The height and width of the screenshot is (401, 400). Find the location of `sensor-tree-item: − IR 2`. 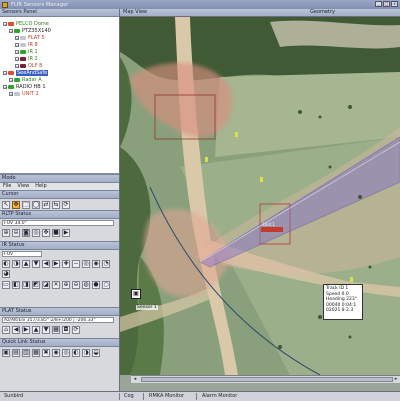

sensor-tree-item: − IR 2 is located at coordinates (26, 59).